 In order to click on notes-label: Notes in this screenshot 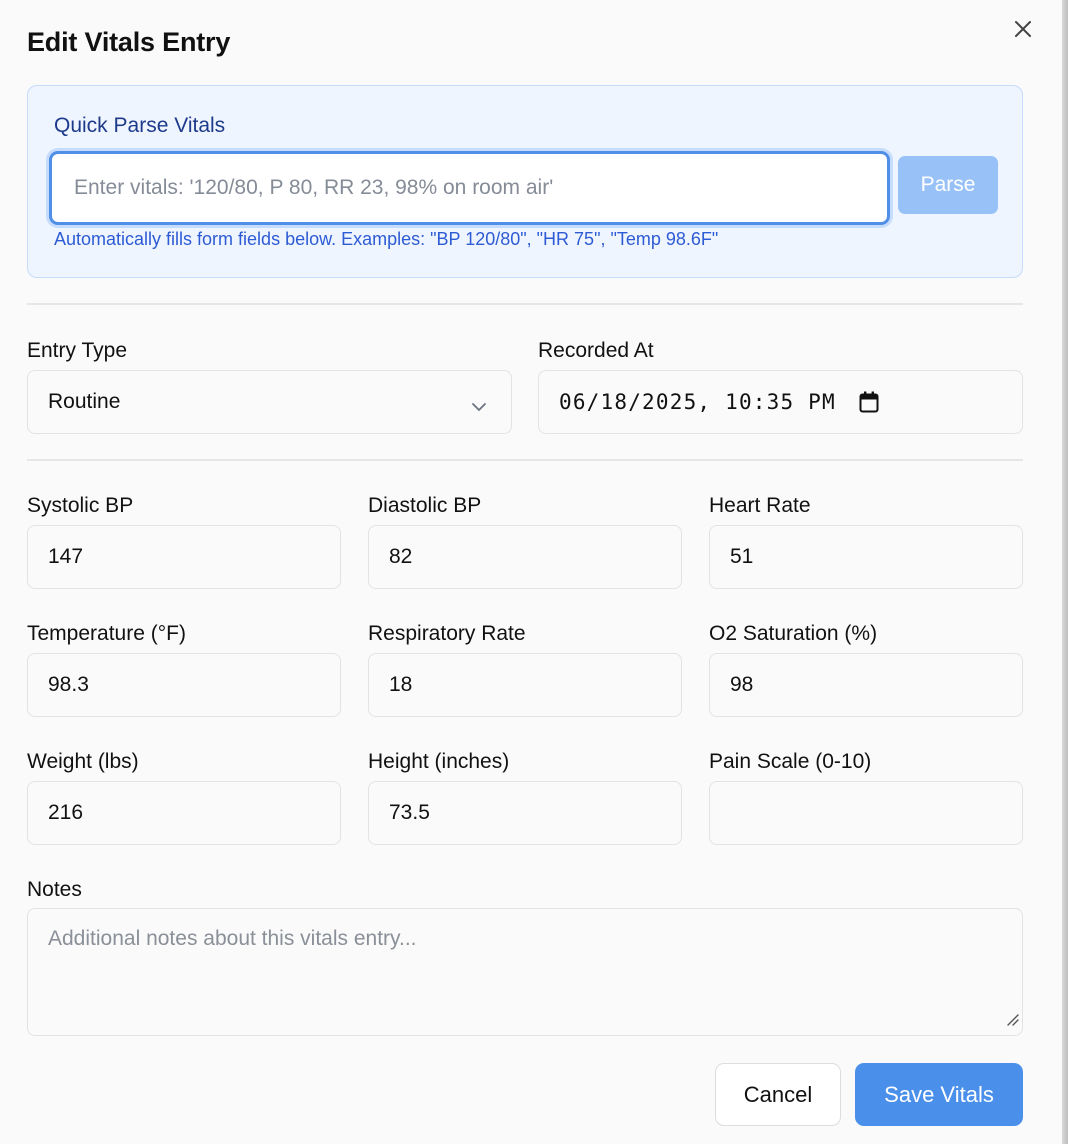, I will do `click(54, 889)`.